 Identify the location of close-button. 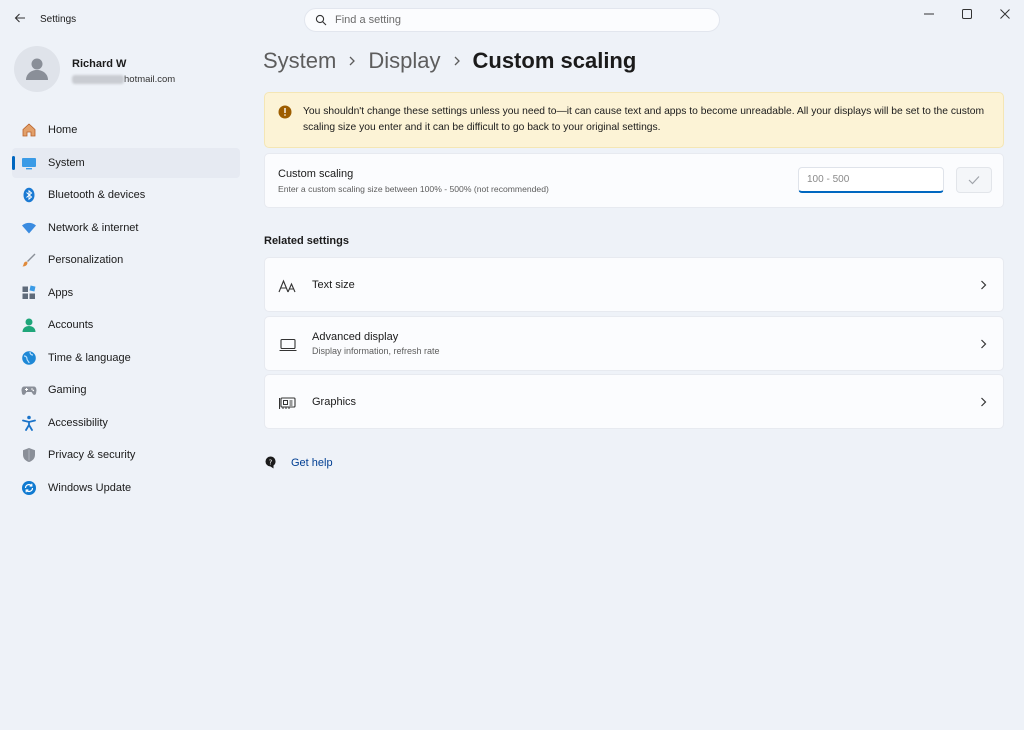
(1005, 14).